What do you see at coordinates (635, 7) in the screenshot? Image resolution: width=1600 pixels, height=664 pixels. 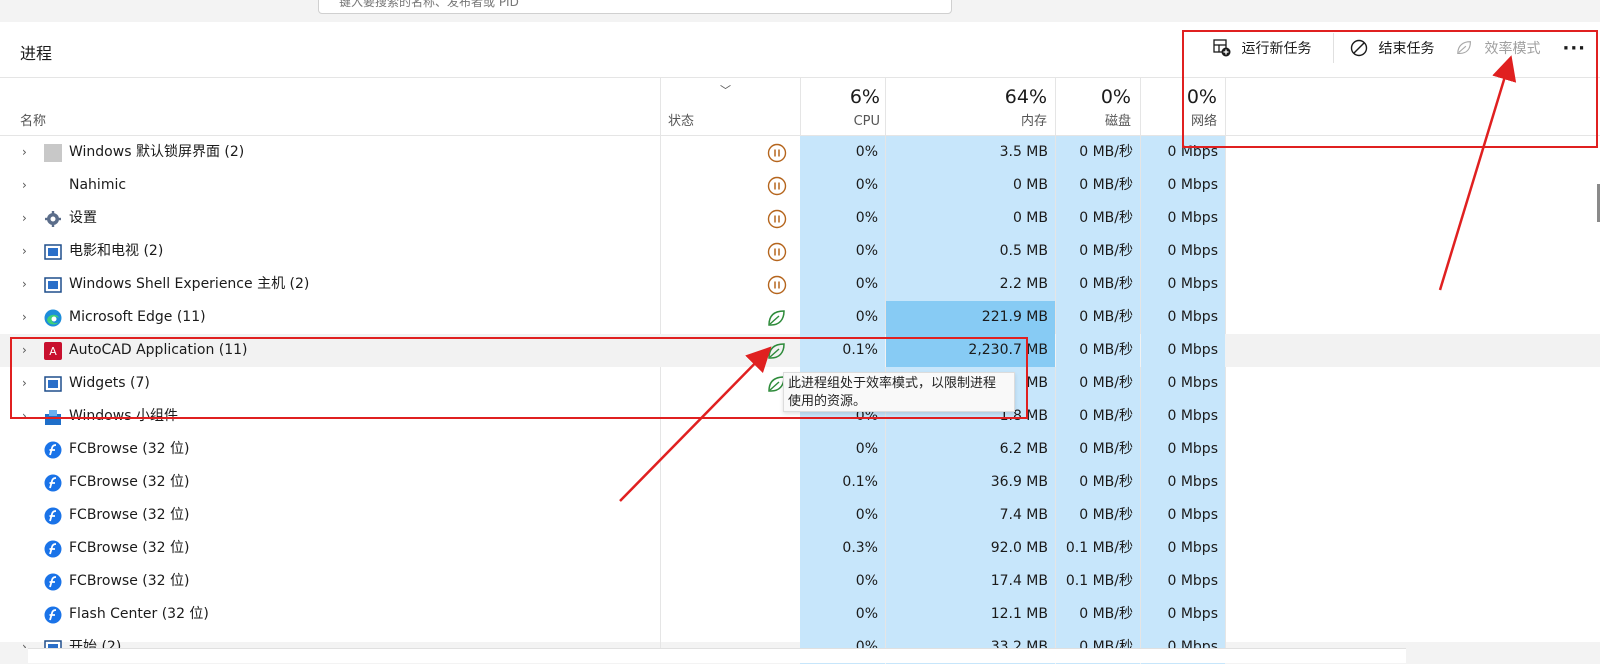 I see `search-input: 键入要搜索的名称、发布者或 PID` at bounding box center [635, 7].